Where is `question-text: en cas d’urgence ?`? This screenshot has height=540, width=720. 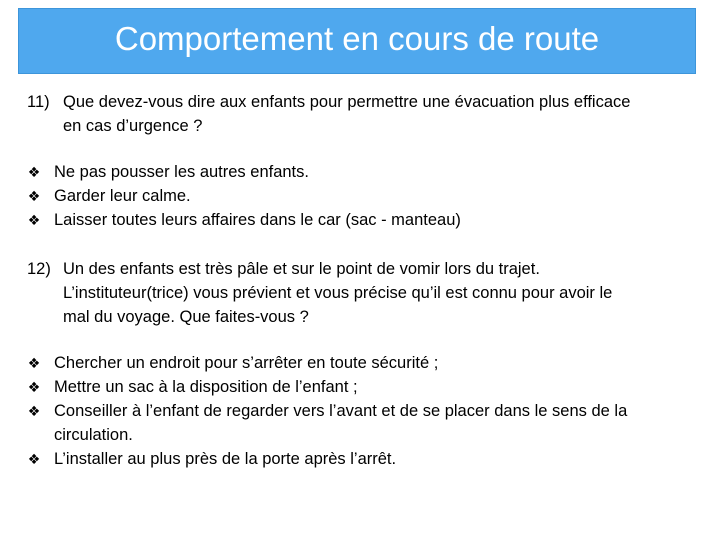
question-text: en cas d’urgence ? is located at coordinates (133, 126).